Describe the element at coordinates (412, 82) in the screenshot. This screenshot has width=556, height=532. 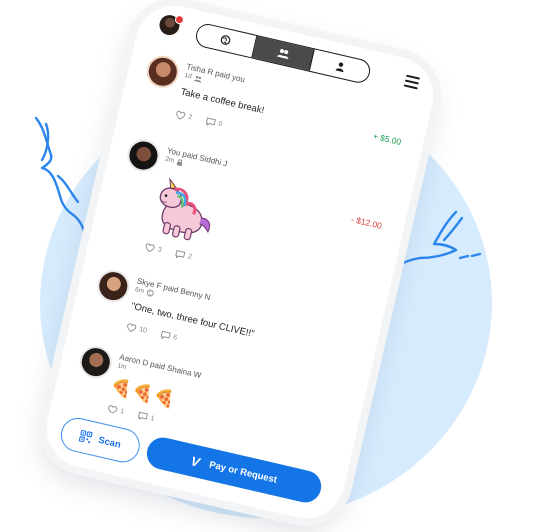
I see `hamburger-menu-icon` at that location.